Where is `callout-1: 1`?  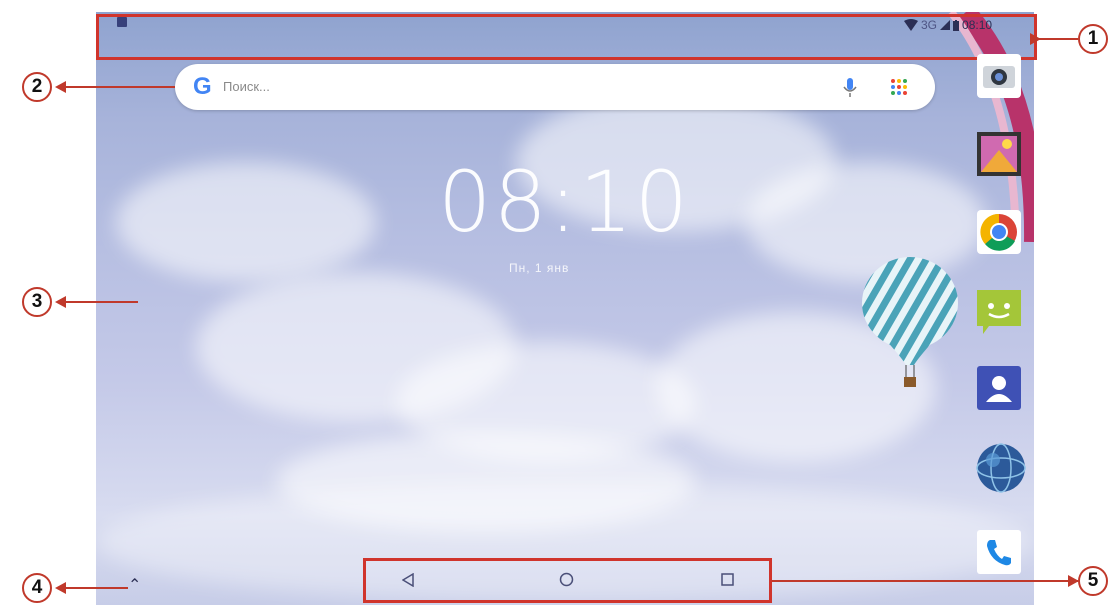 callout-1: 1 is located at coordinates (1093, 39).